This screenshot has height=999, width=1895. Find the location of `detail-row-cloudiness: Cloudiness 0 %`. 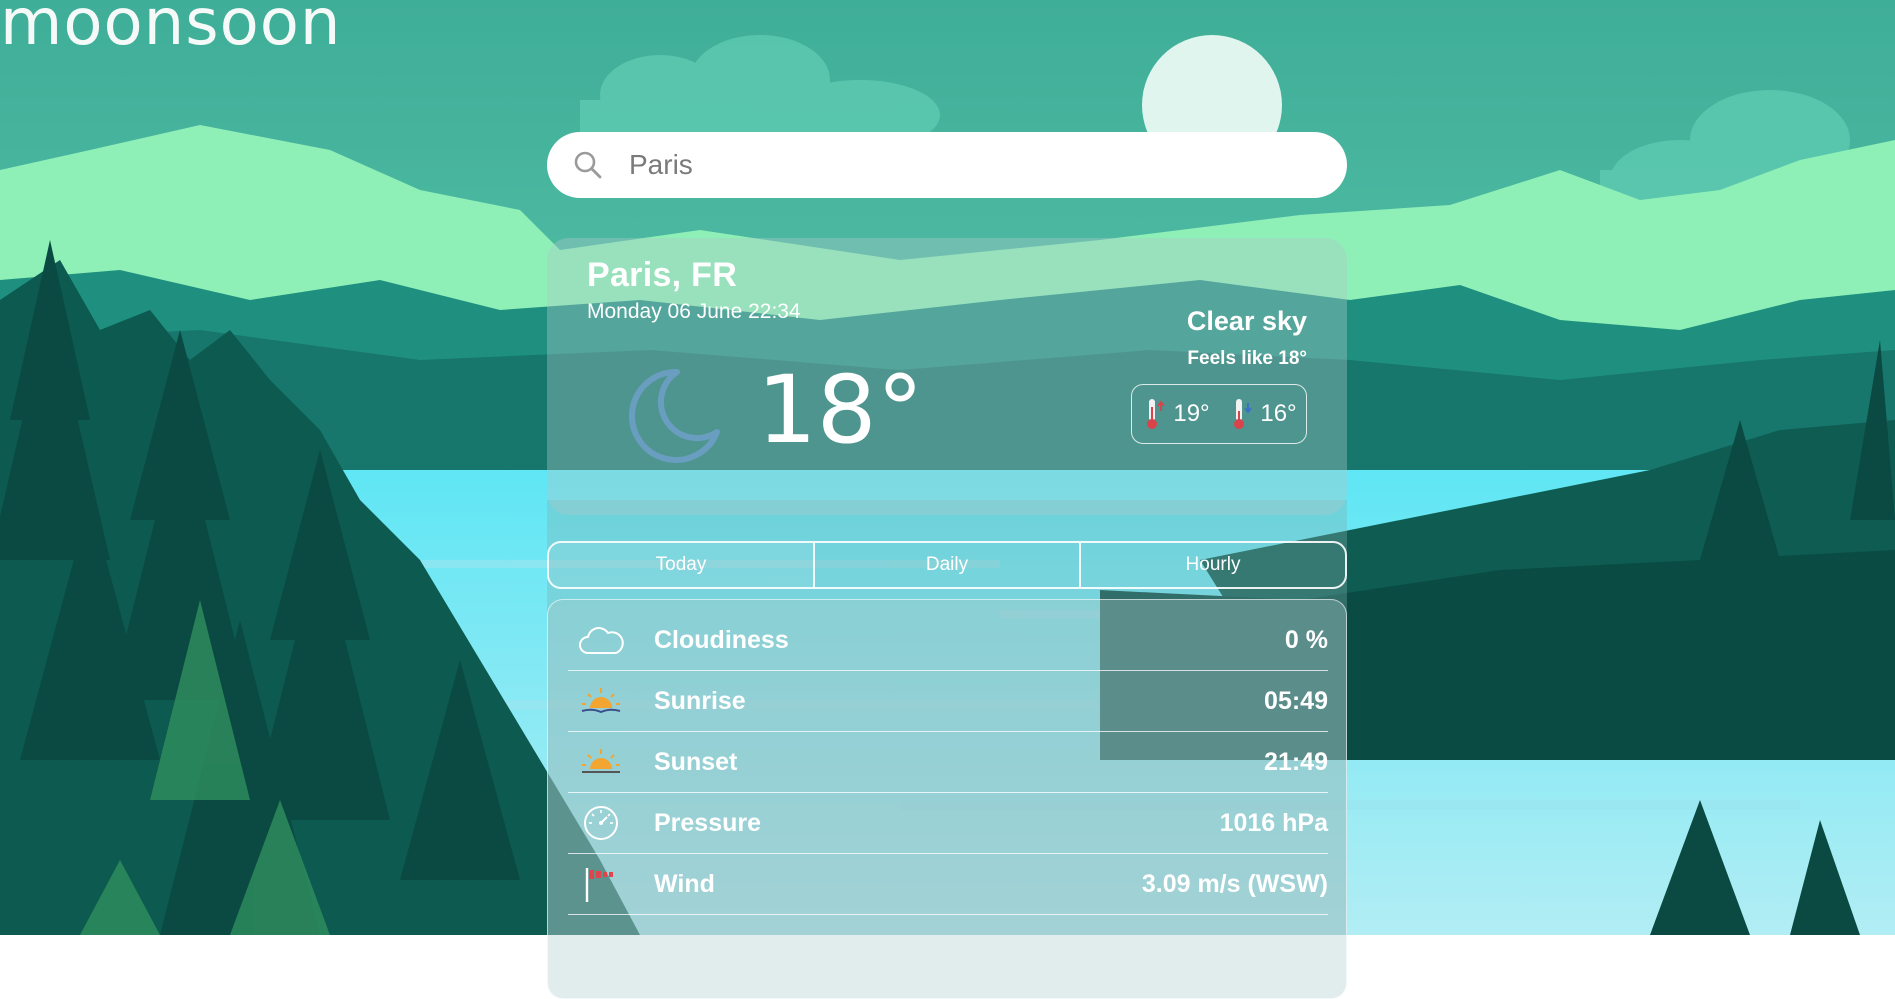

detail-row-cloudiness: Cloudiness 0 % is located at coordinates (948, 640).